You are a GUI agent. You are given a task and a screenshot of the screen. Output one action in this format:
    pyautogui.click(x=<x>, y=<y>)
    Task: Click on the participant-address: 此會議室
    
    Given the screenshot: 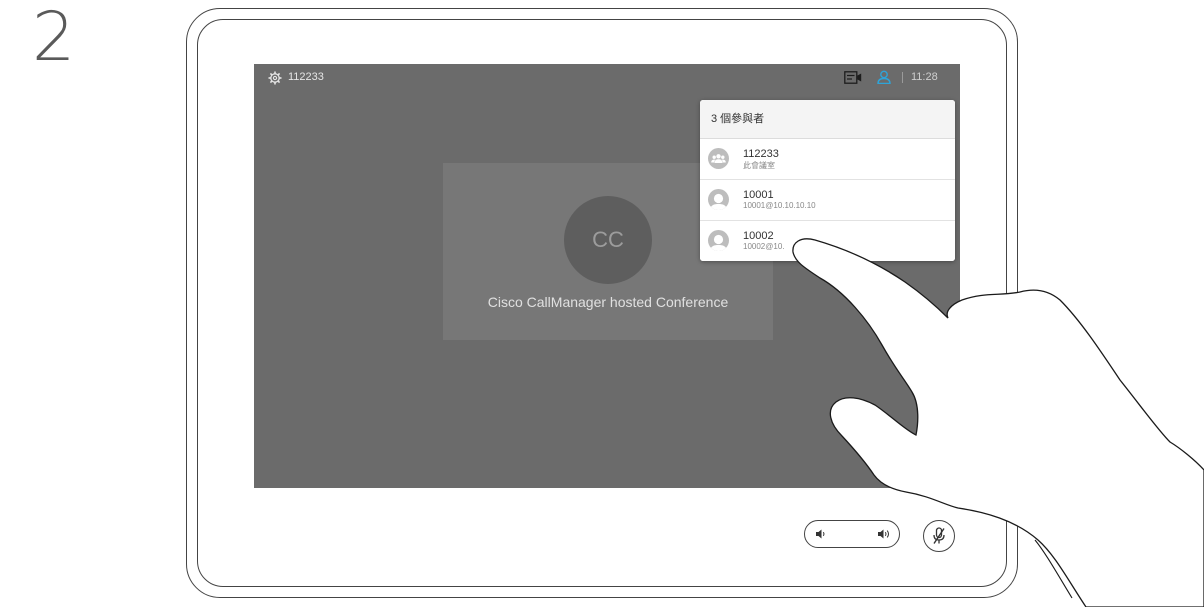 What is the action you would take?
    pyautogui.click(x=759, y=165)
    